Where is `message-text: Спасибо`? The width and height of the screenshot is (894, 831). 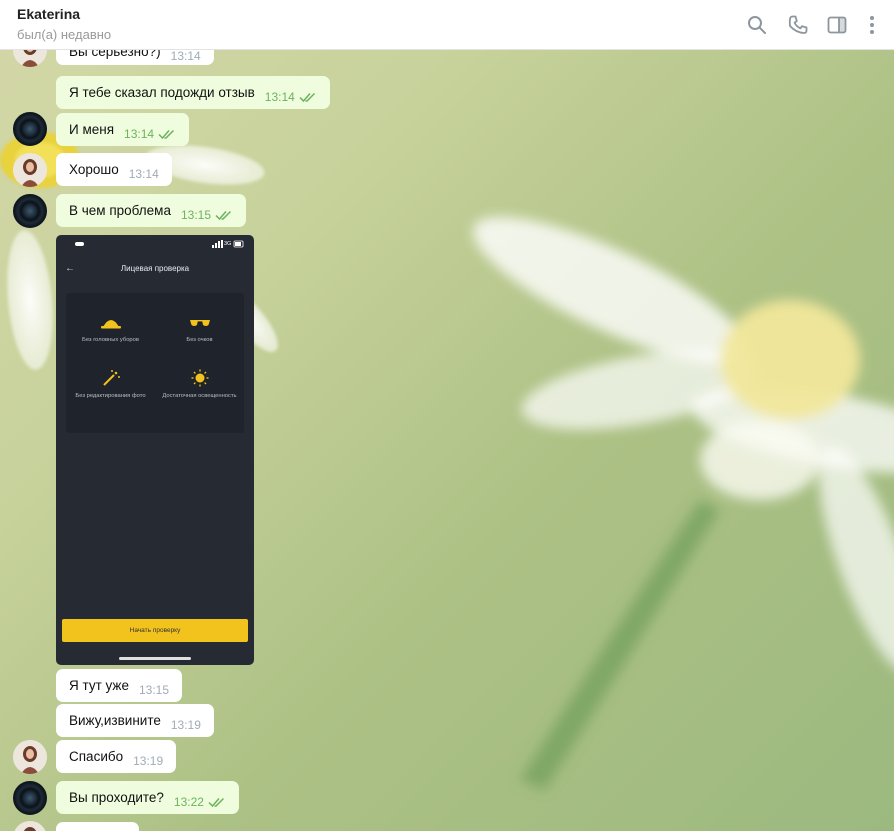 message-text: Спасибо is located at coordinates (96, 756).